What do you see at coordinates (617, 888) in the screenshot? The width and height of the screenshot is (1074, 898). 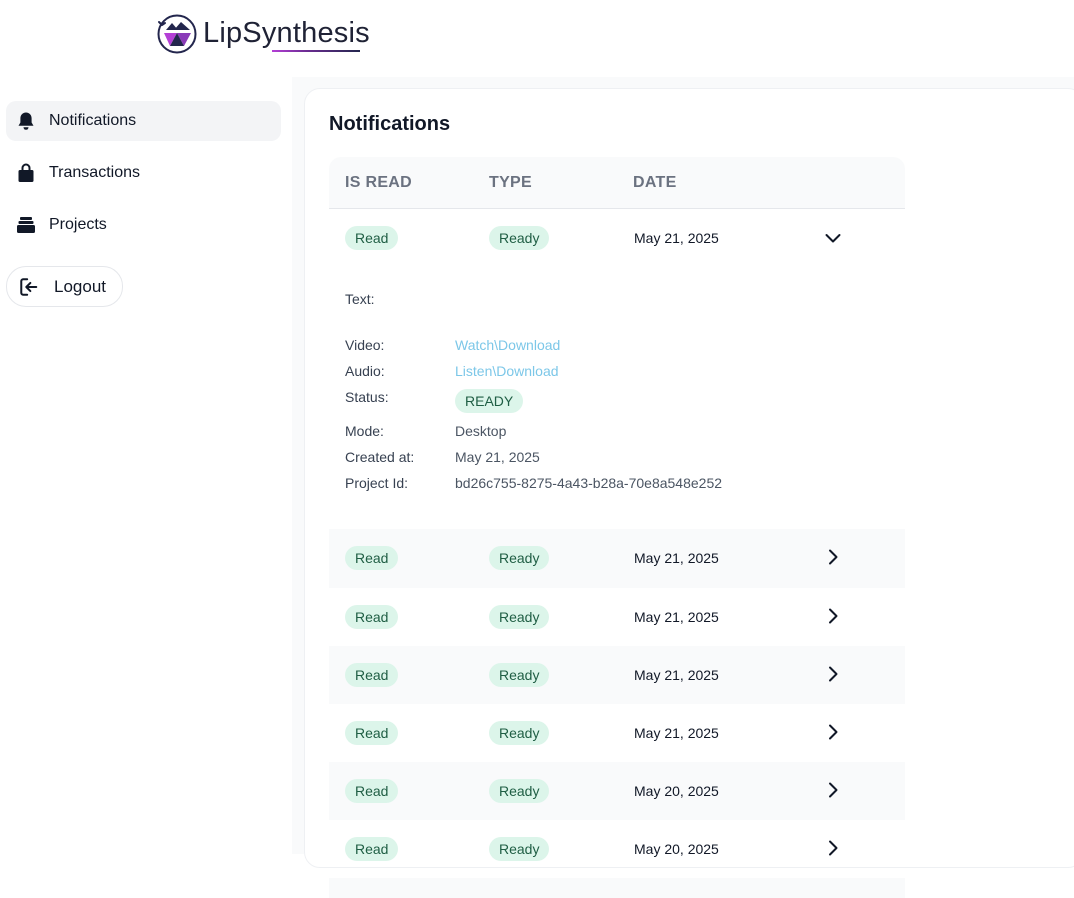 I see `table-row-partial` at bounding box center [617, 888].